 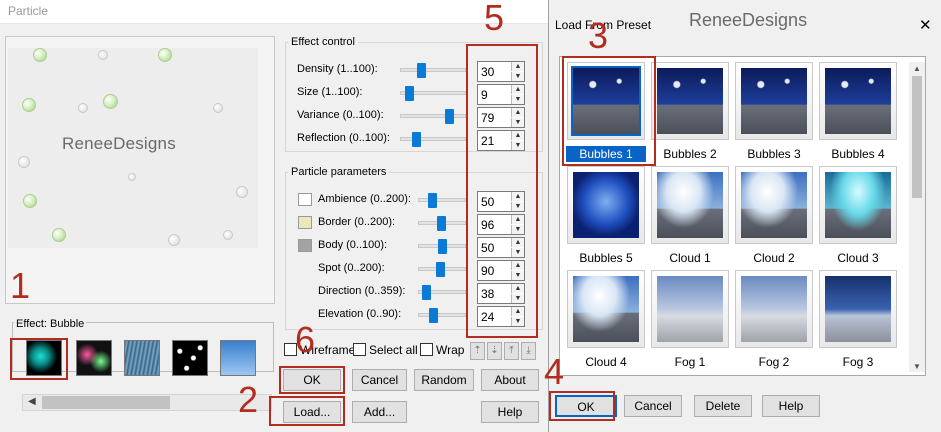 I want to click on effect-thumb-clouds, so click(x=238, y=358).